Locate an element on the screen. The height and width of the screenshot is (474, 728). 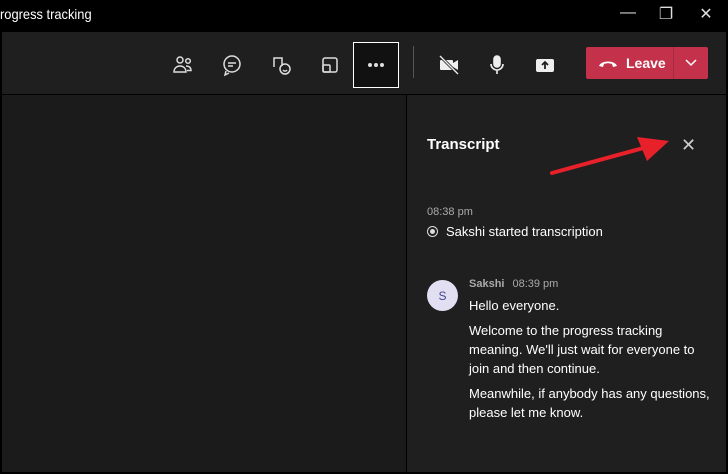
message-time: 08:39 pm is located at coordinates (535, 284).